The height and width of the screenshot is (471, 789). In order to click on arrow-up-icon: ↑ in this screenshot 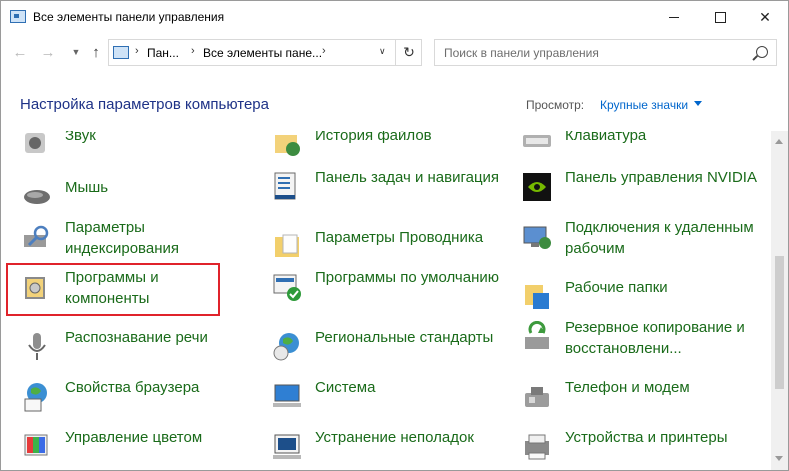, I will do `click(96, 52)`.